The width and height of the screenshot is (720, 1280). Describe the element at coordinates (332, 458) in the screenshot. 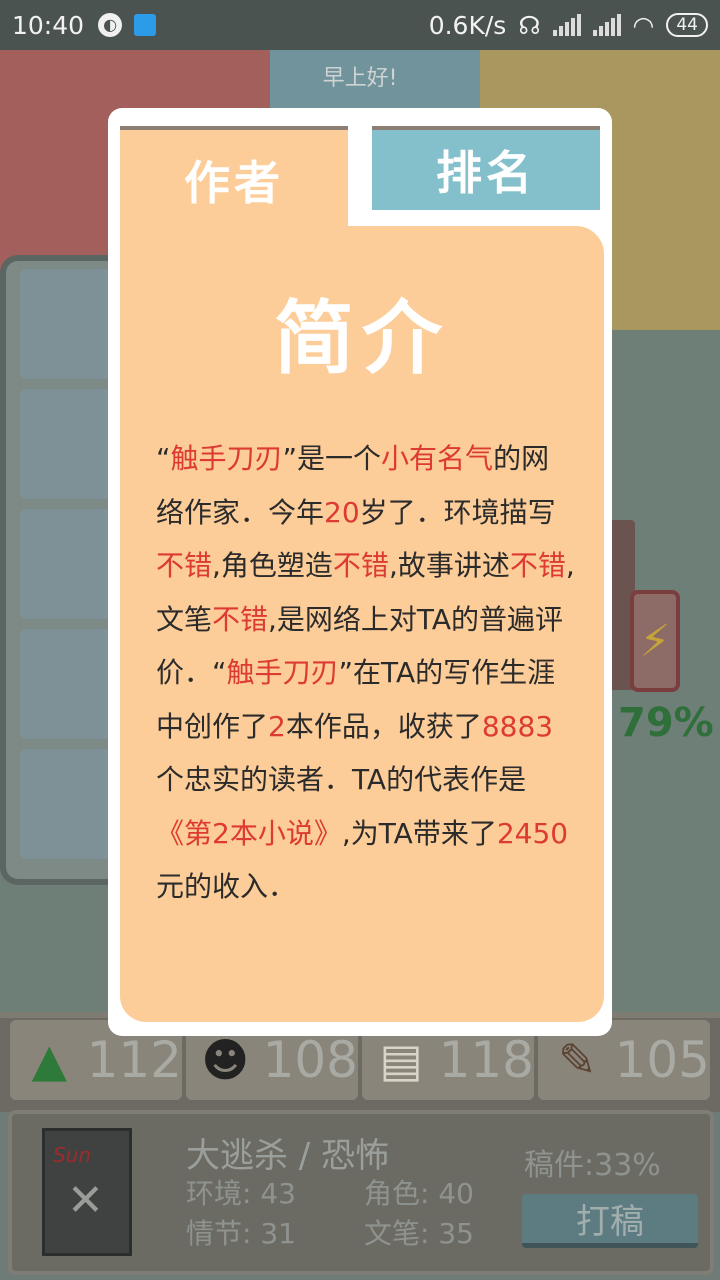

I see `desc-text: ”是一个` at that location.